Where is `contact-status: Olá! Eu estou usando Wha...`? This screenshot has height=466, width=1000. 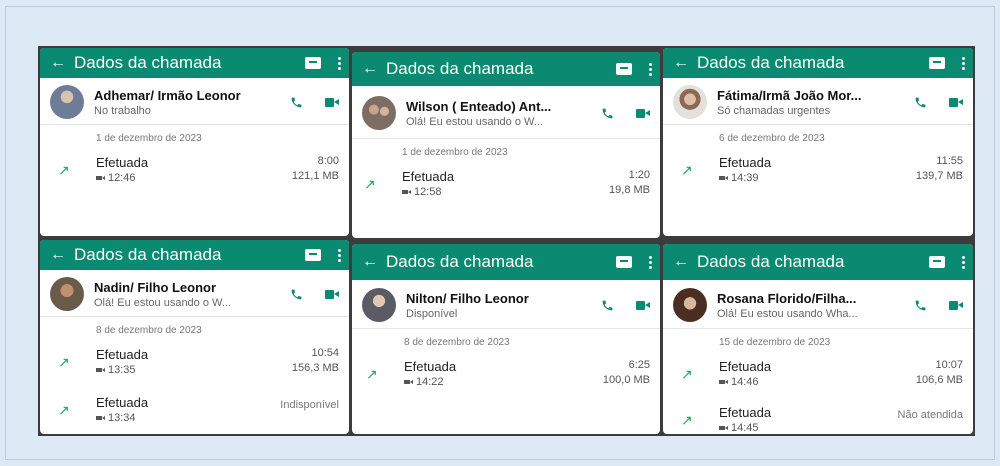
contact-status: Olá! Eu estou usando Wha... is located at coordinates (787, 313).